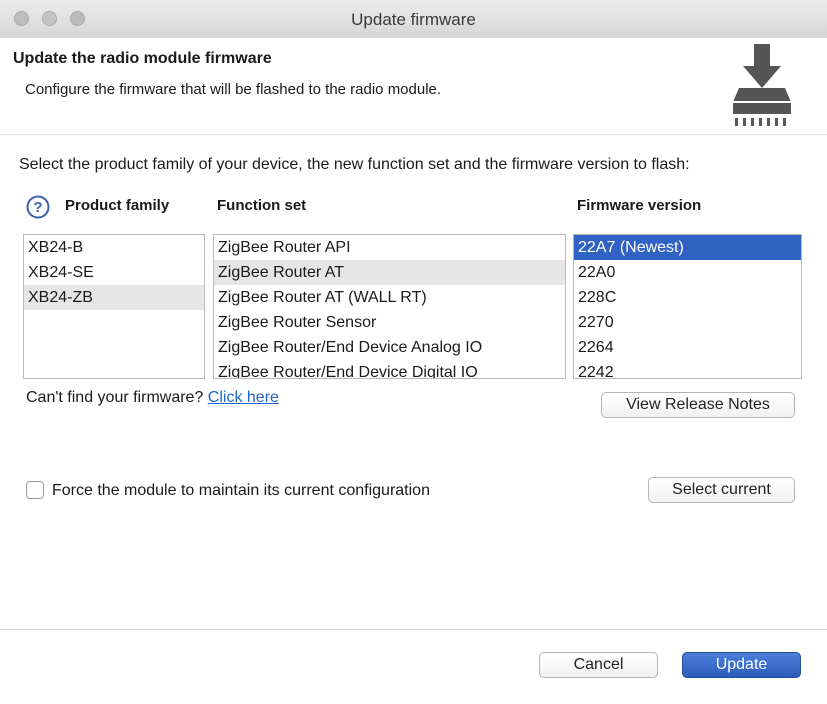  What do you see at coordinates (413, 629) in the screenshot?
I see `footer-divider` at bounding box center [413, 629].